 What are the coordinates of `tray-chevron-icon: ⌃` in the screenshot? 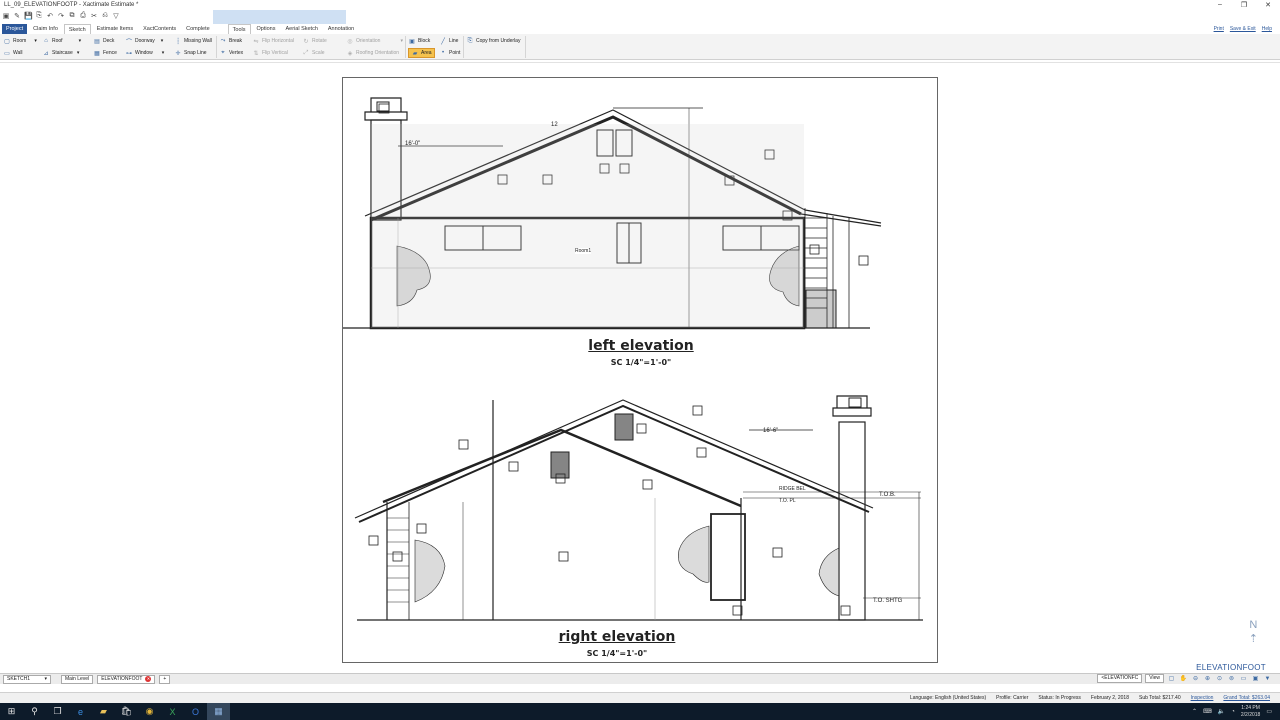 It's located at (1194, 711).